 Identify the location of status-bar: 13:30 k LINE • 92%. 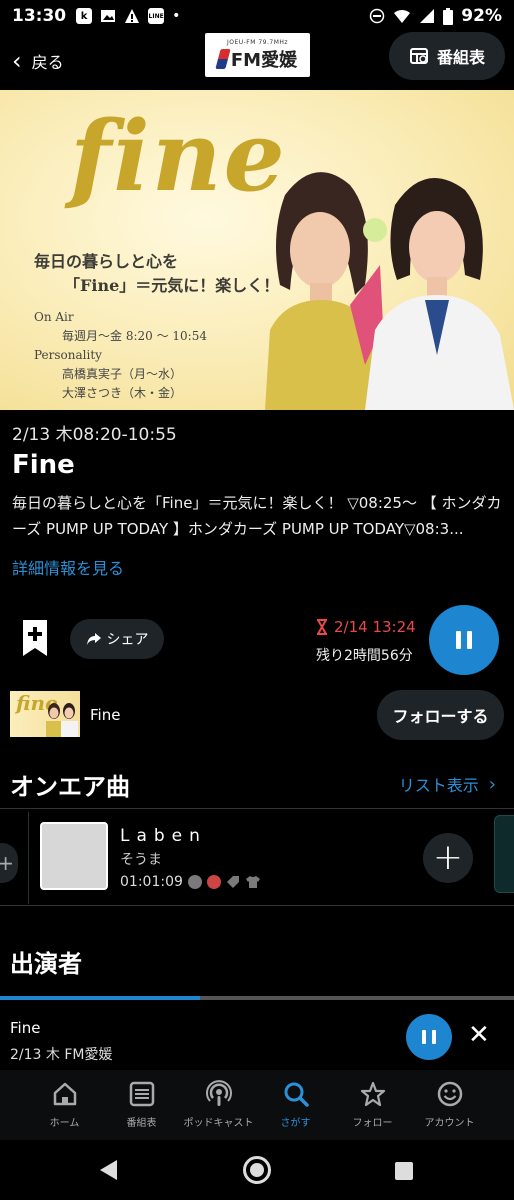
(257, 16).